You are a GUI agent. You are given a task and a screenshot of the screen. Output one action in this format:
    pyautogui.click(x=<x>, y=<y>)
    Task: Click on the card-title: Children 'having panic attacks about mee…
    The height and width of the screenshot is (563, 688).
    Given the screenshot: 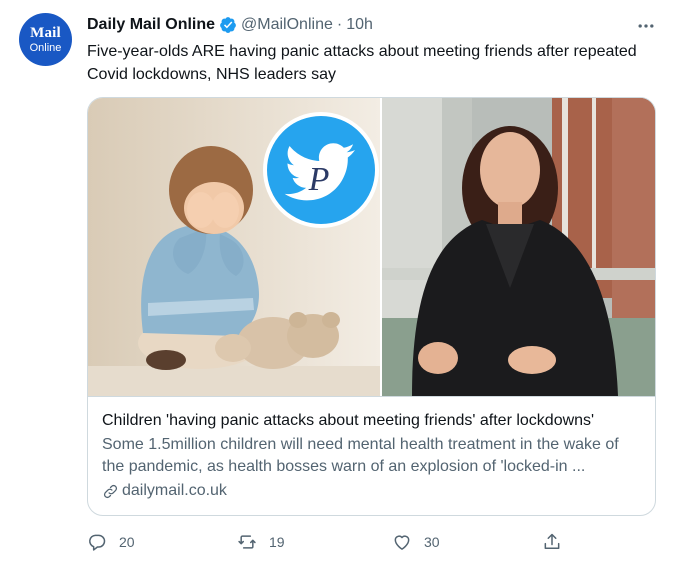 What is the action you would take?
    pyautogui.click(x=348, y=420)
    